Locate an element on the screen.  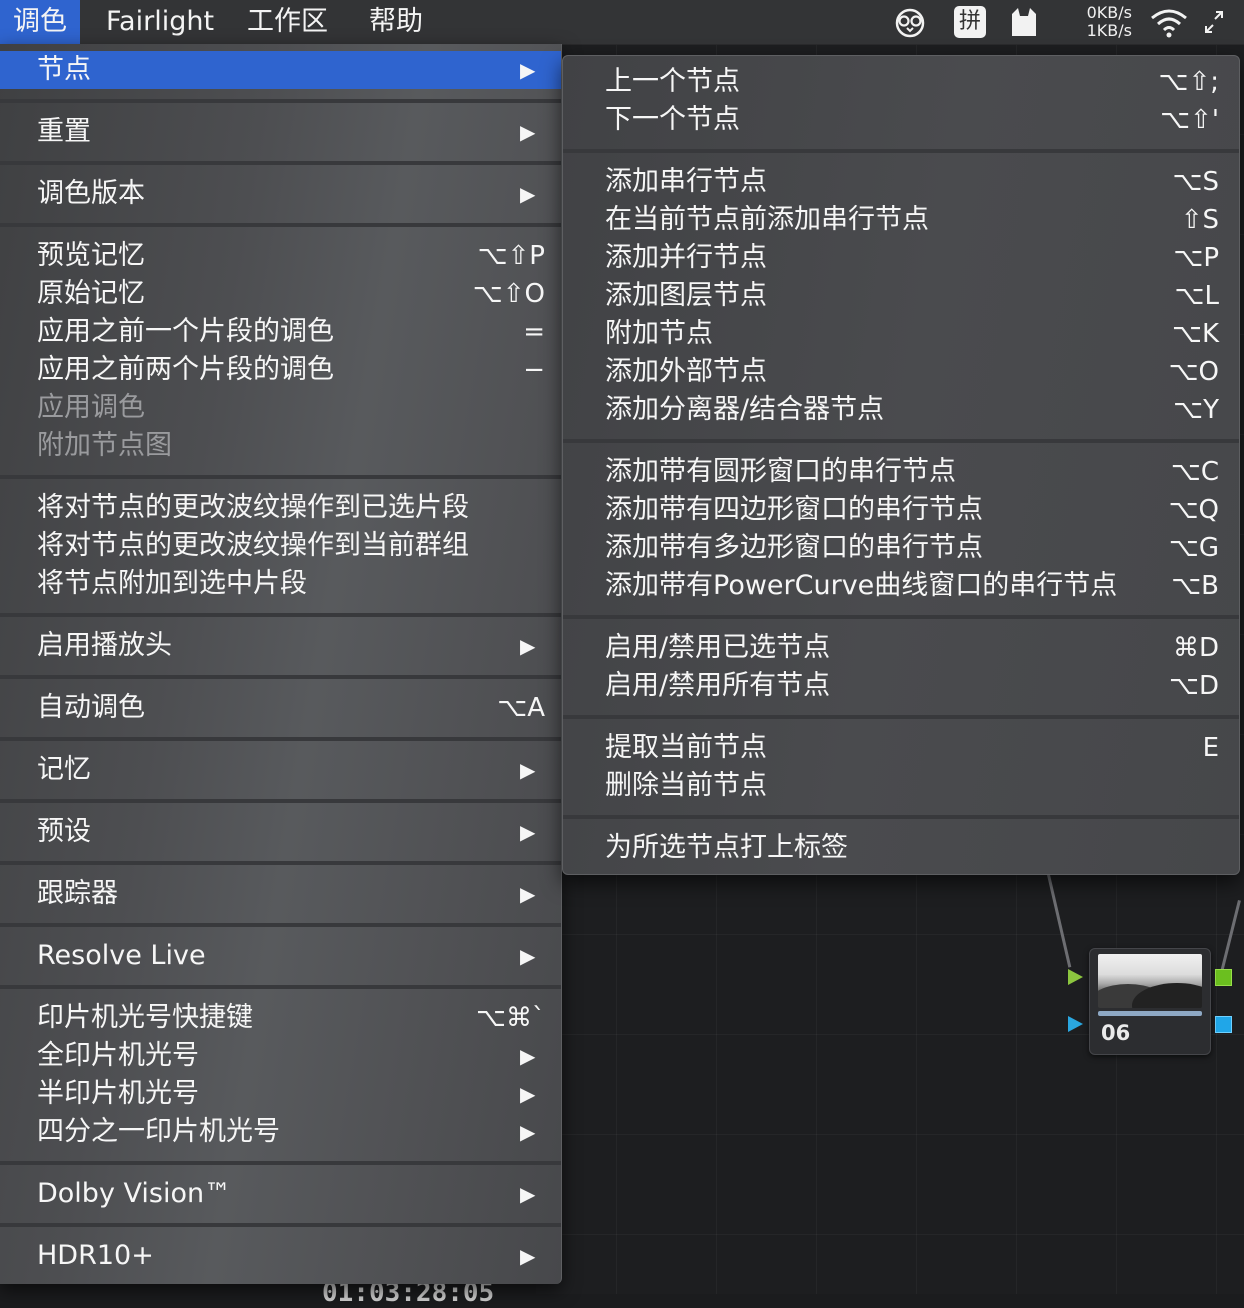
shortcut-label: ⌥S is located at coordinates (1195, 182).